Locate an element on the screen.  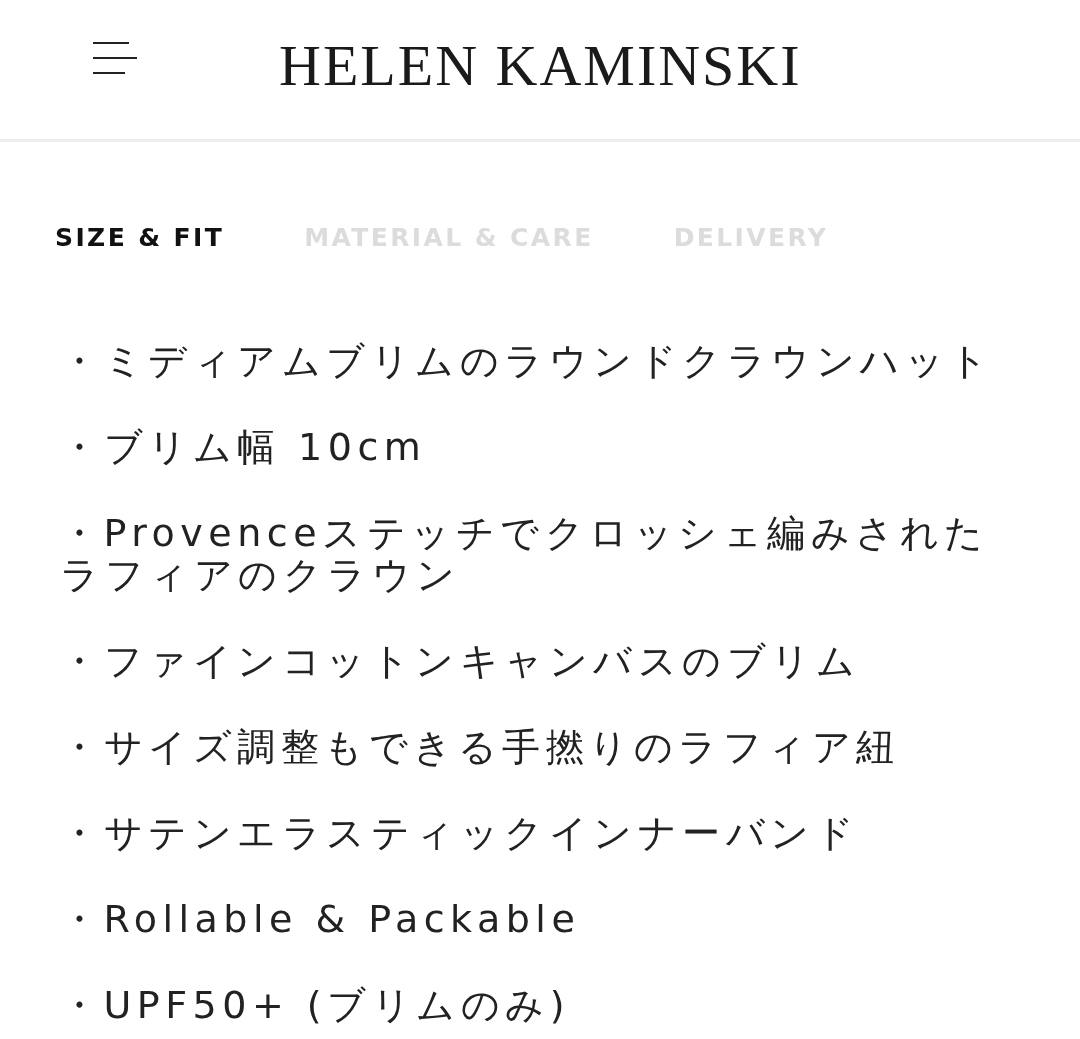
detail-text: ・ブリム幅 10cm is located at coordinates (244, 447).